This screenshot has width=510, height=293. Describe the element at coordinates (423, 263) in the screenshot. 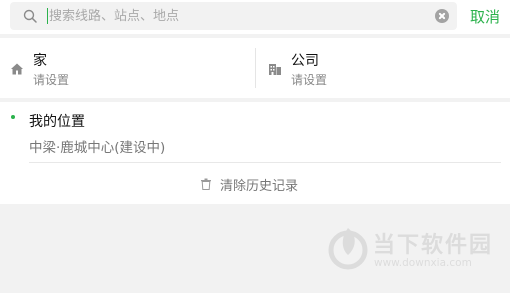

I see `watermark-url: www.downxia.com` at that location.